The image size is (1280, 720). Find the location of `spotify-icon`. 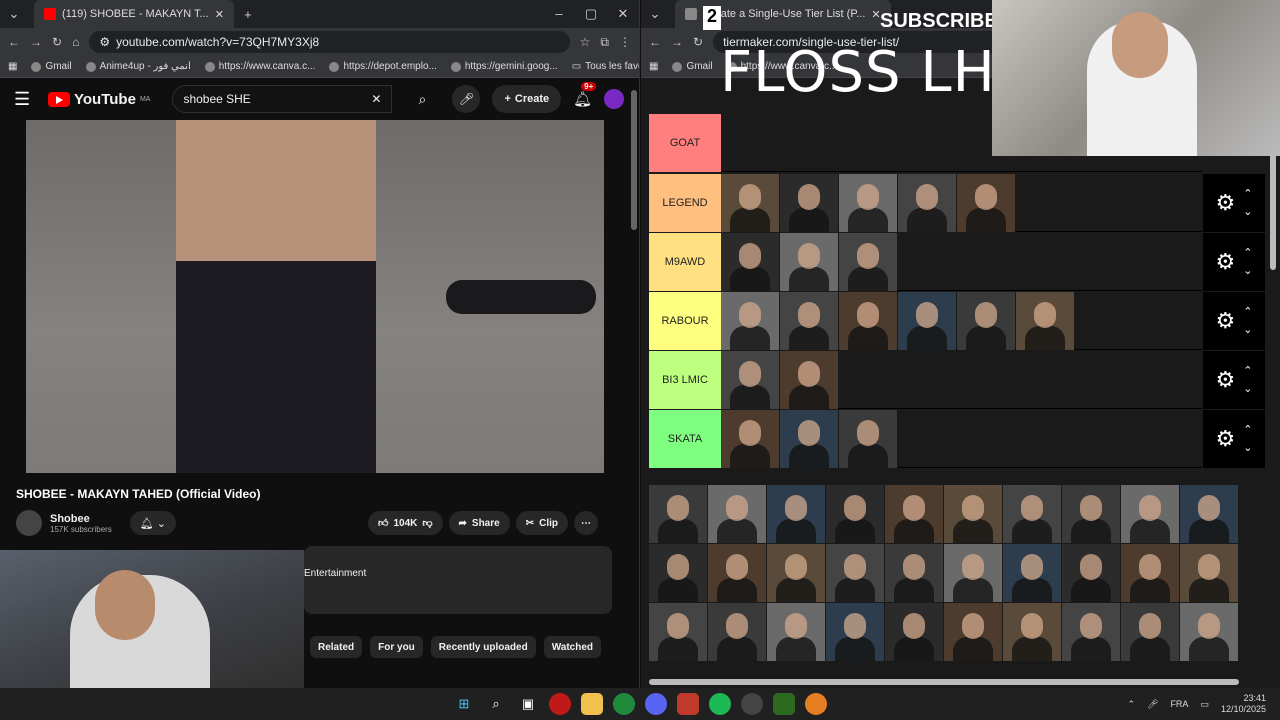

spotify-icon is located at coordinates (720, 704).